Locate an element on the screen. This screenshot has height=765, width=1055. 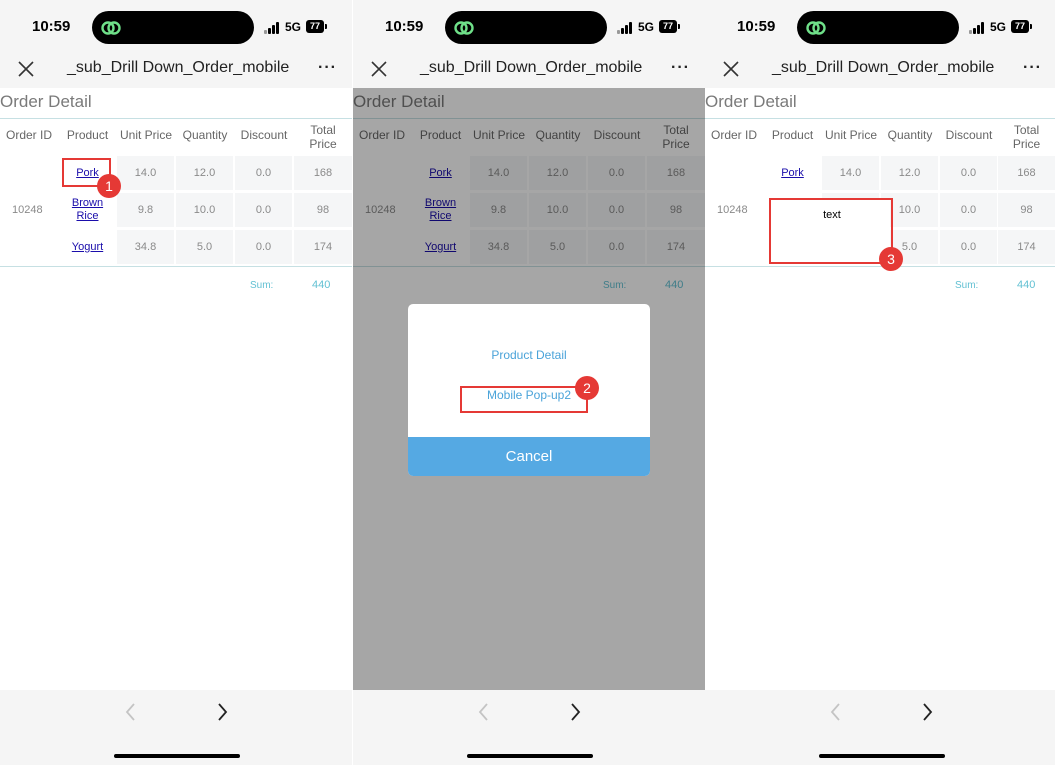
product-link-brown-rice: Brown Rice is located at coordinates (87, 210).